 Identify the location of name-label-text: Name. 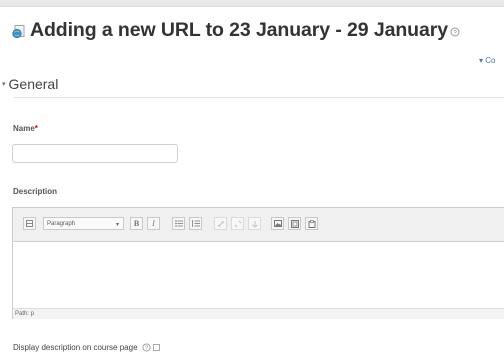
(24, 128).